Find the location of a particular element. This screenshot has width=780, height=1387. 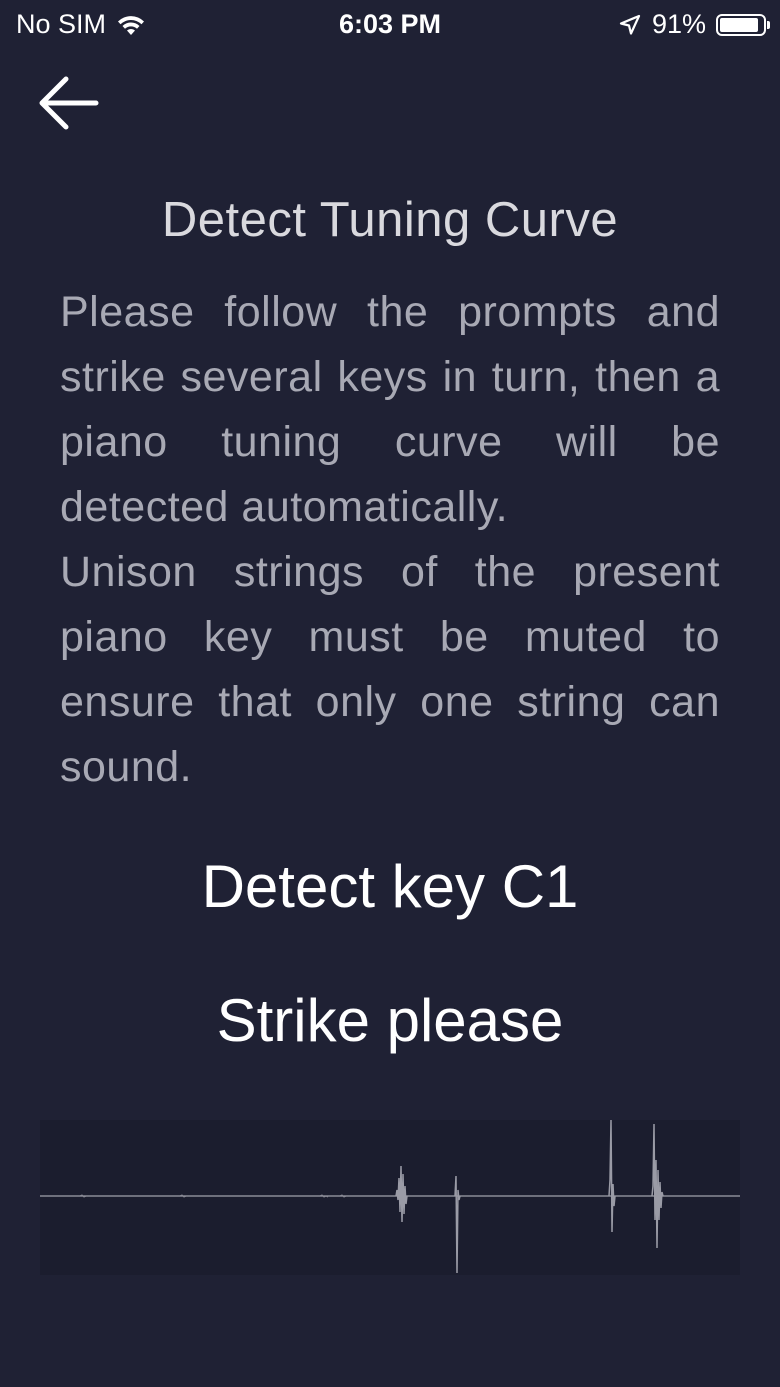

detect-key-label: Detect key C1 is located at coordinates (390, 886).